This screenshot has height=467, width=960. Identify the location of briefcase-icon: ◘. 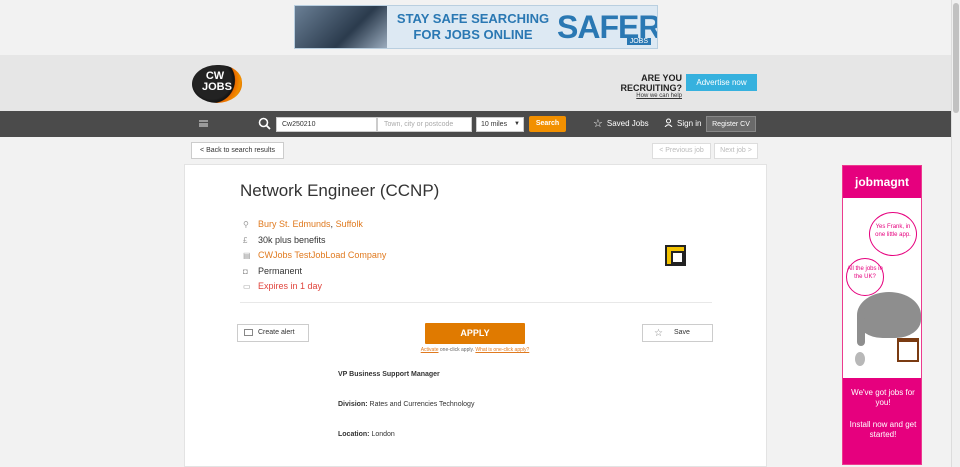
(245, 271).